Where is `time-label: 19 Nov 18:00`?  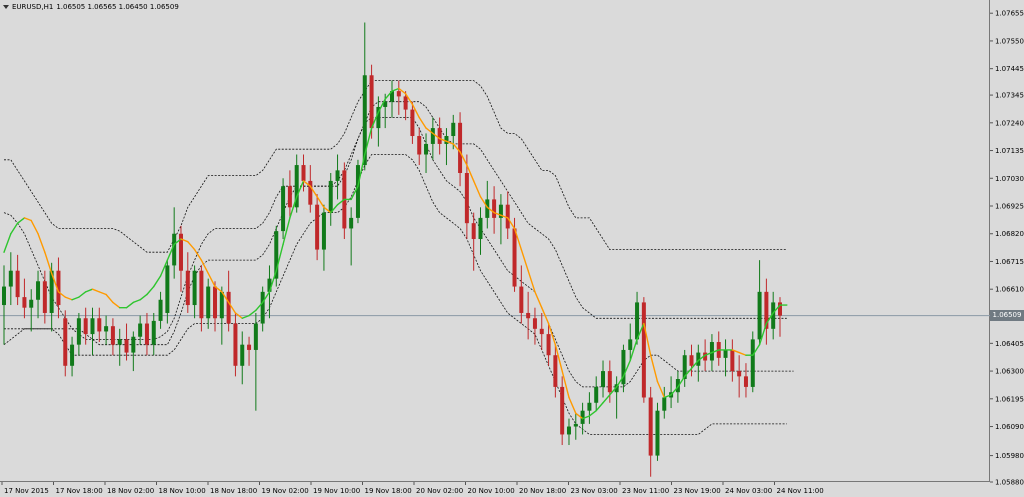 time-label: 19 Nov 18:00 is located at coordinates (388, 491).